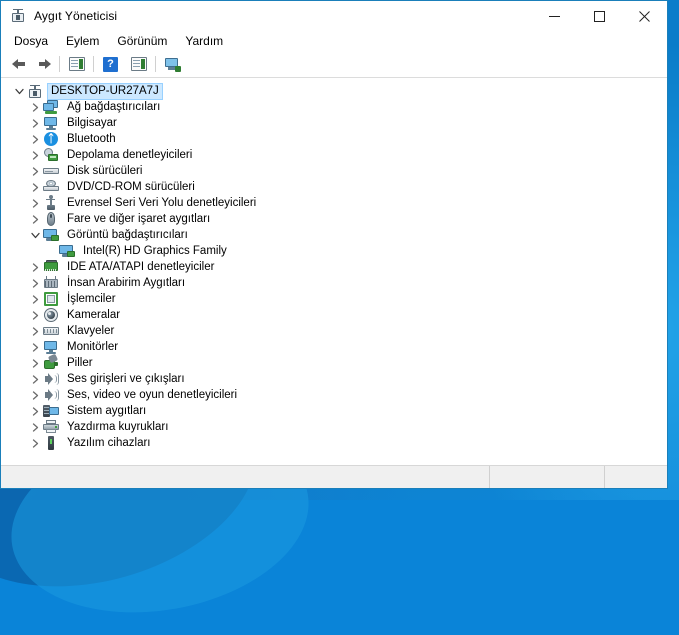 This screenshot has width=679, height=635. I want to click on dvd-drive-icon, so click(51, 187).